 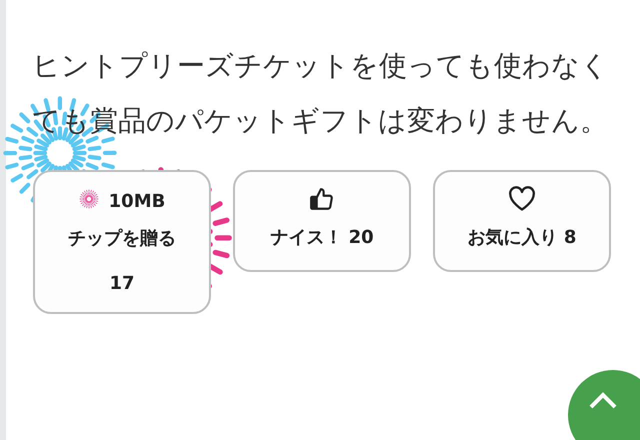 What do you see at coordinates (322, 221) in the screenshot?
I see `like-button: ナイス！ 20` at bounding box center [322, 221].